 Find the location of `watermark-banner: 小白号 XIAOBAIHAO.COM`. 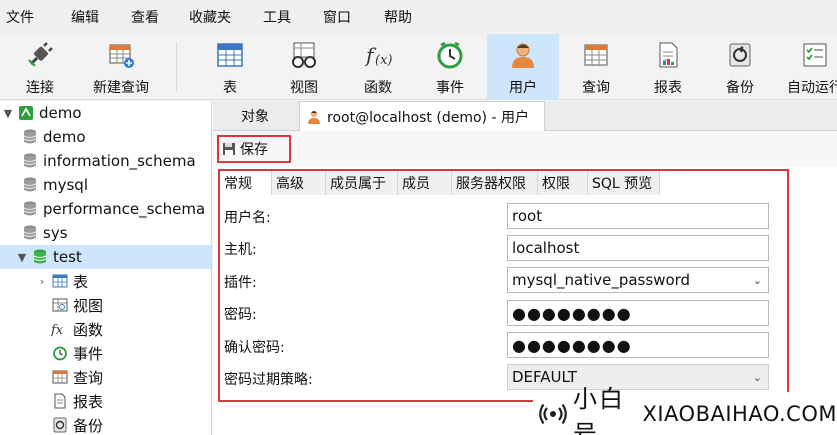

watermark-banner: 小白号 XIAOBAIHAO.COM is located at coordinates (685, 410).